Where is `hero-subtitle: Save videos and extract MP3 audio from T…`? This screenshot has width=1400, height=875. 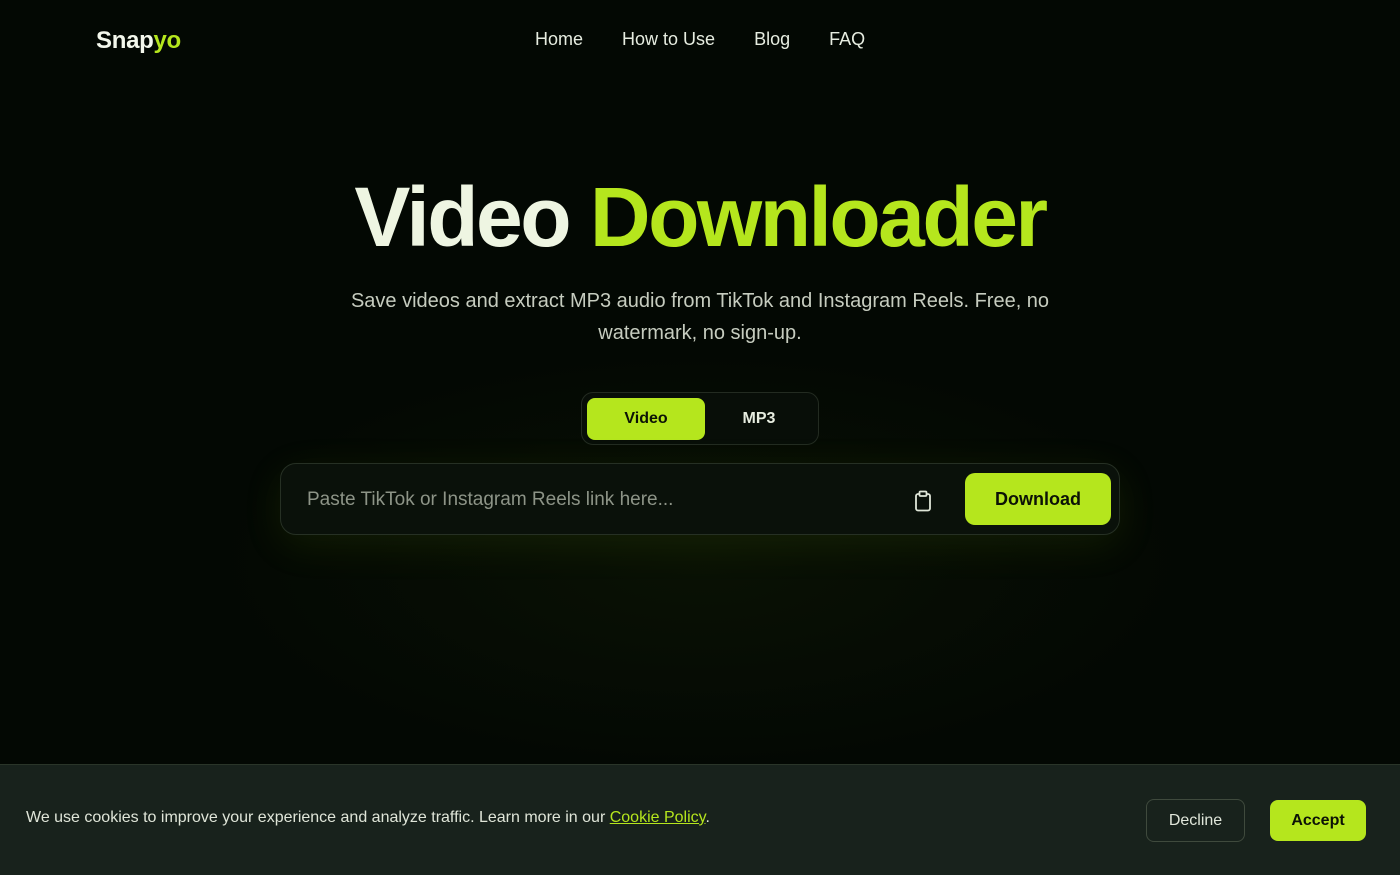 hero-subtitle: Save videos and extract MP3 audio from T… is located at coordinates (700, 317).